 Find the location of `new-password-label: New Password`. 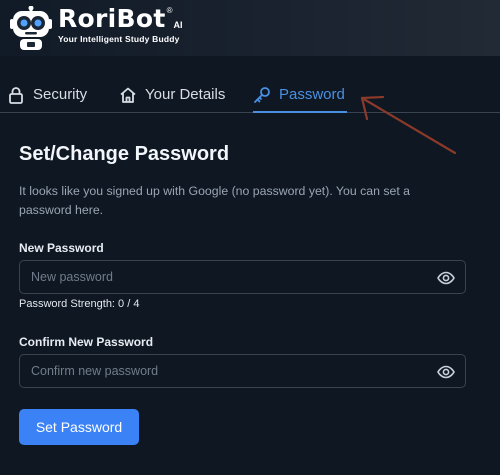

new-password-label: New Password is located at coordinates (61, 248).